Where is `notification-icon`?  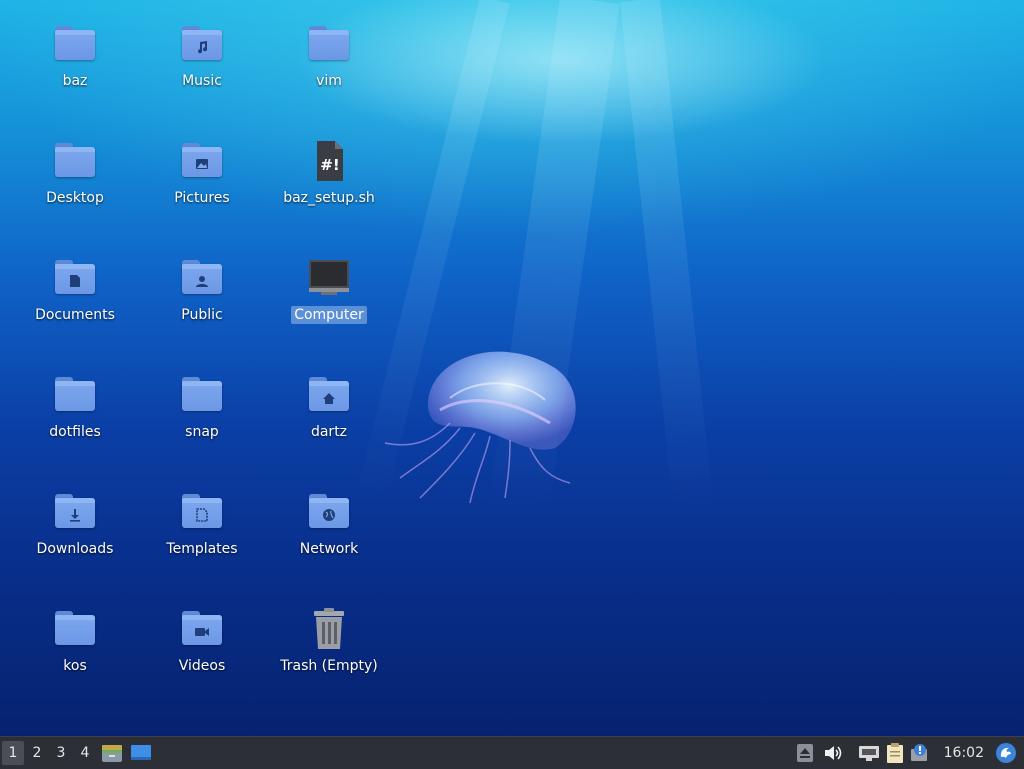 notification-icon is located at coordinates (918, 752).